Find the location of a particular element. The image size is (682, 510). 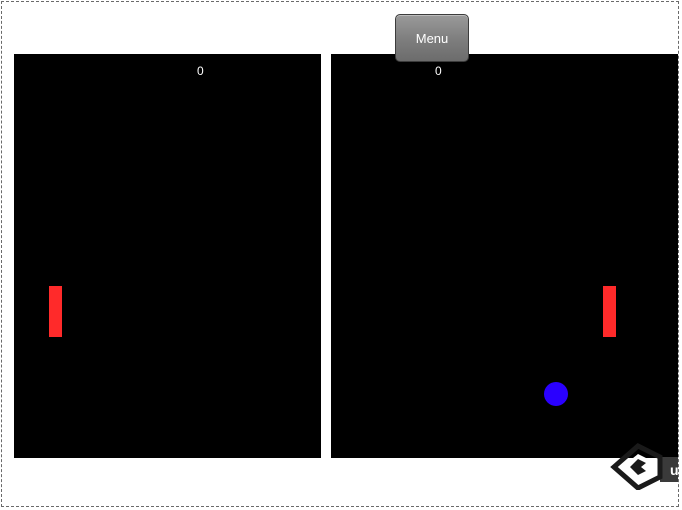

right-score: 0 is located at coordinates (438, 71).